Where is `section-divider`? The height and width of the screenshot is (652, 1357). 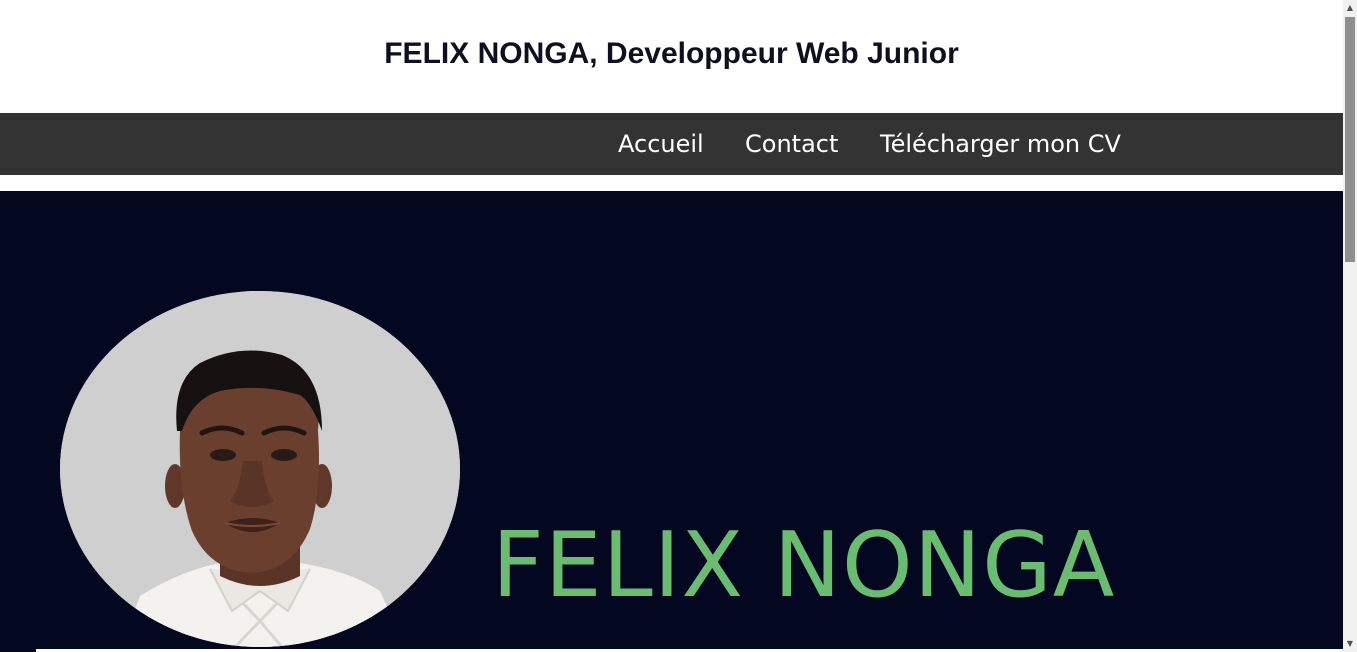 section-divider is located at coordinates (671, 183).